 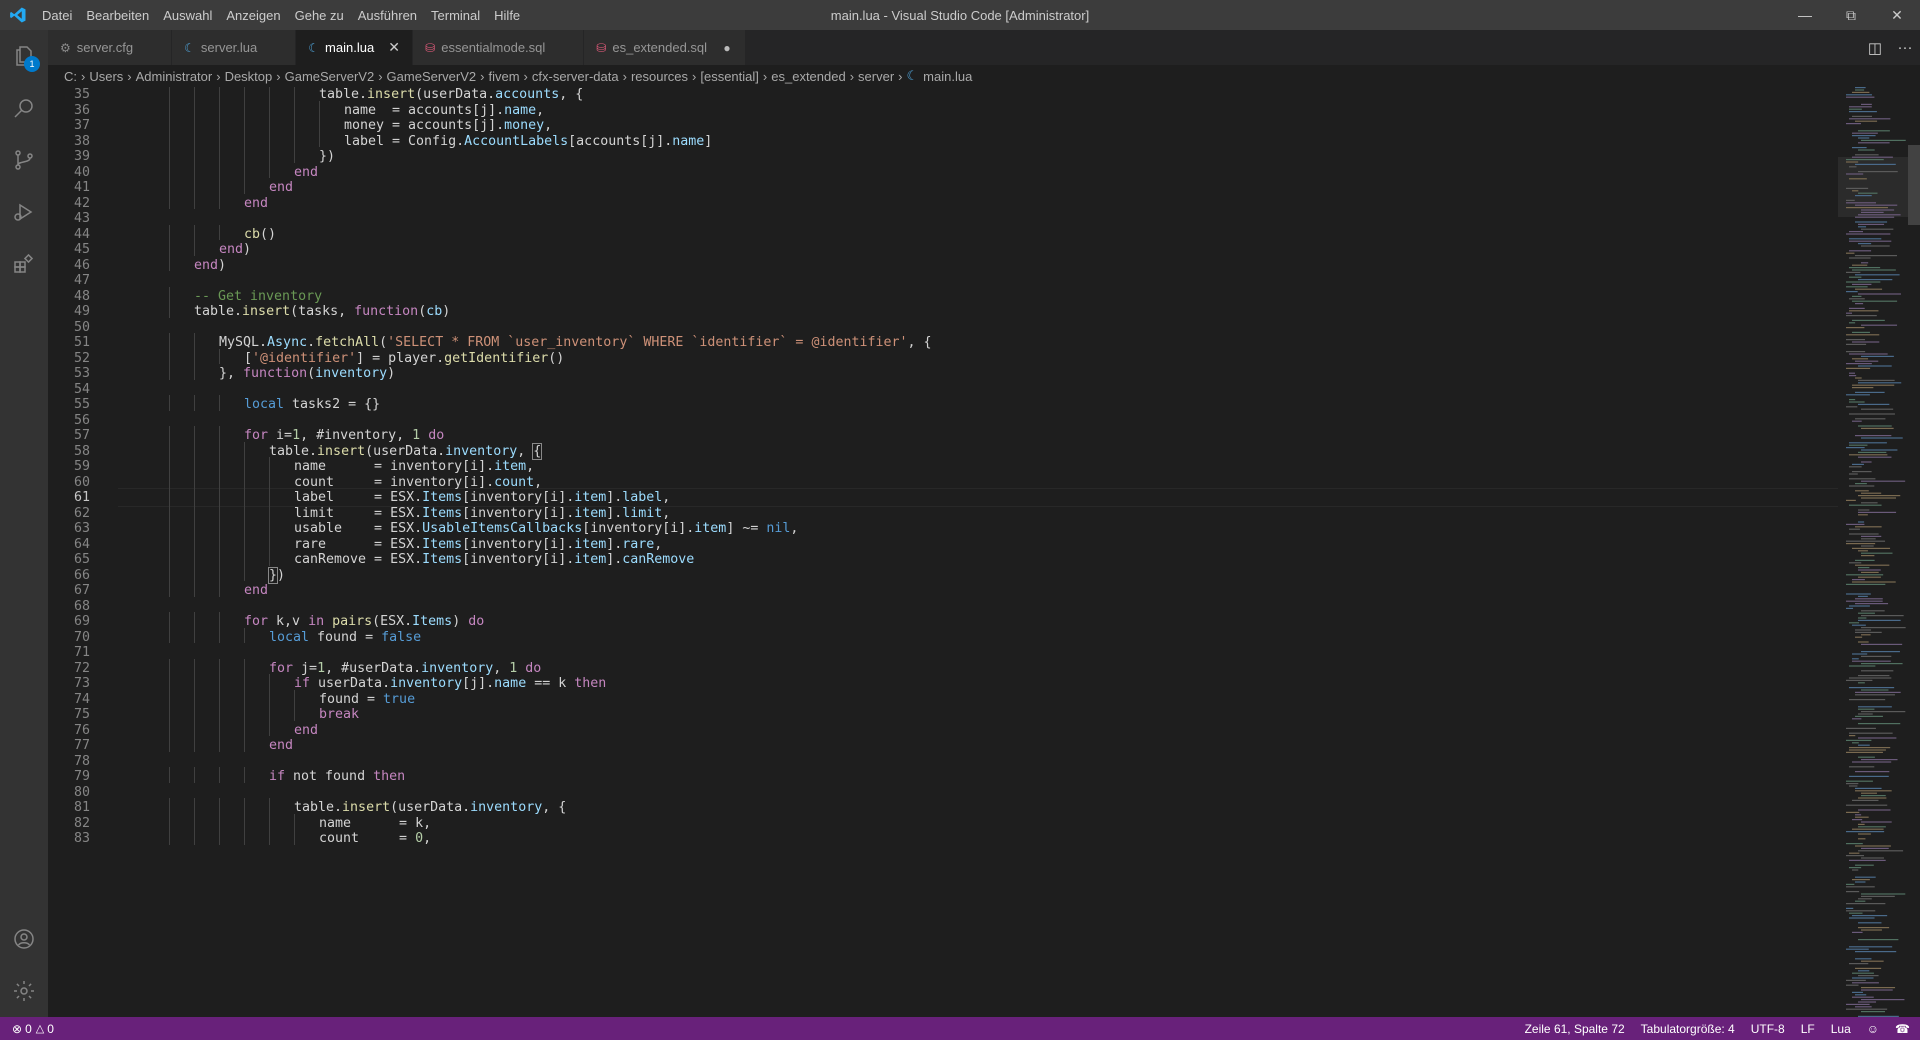 What do you see at coordinates (24, 108) in the screenshot?
I see `search-icon` at bounding box center [24, 108].